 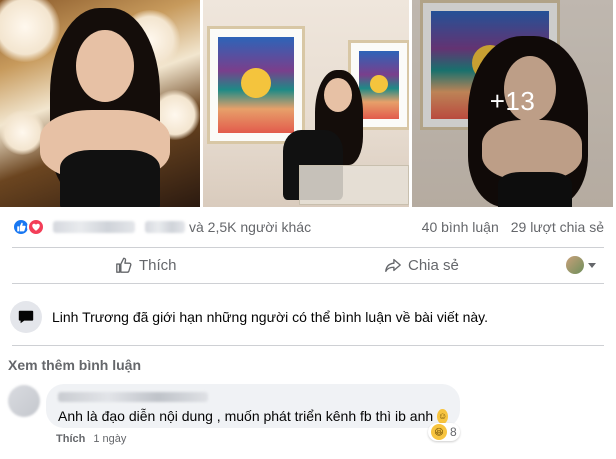 I want to click on share-arrow-icon, so click(x=393, y=265).